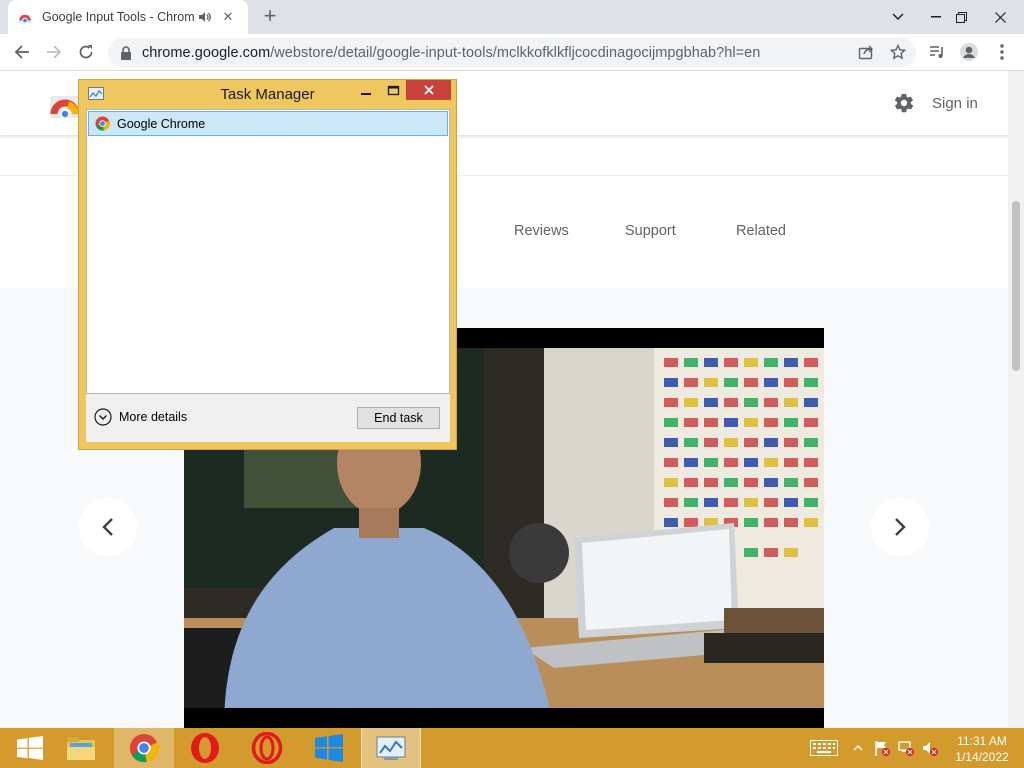 This screenshot has height=768, width=1024. I want to click on url-domain: chrome.google.com, so click(206, 52).